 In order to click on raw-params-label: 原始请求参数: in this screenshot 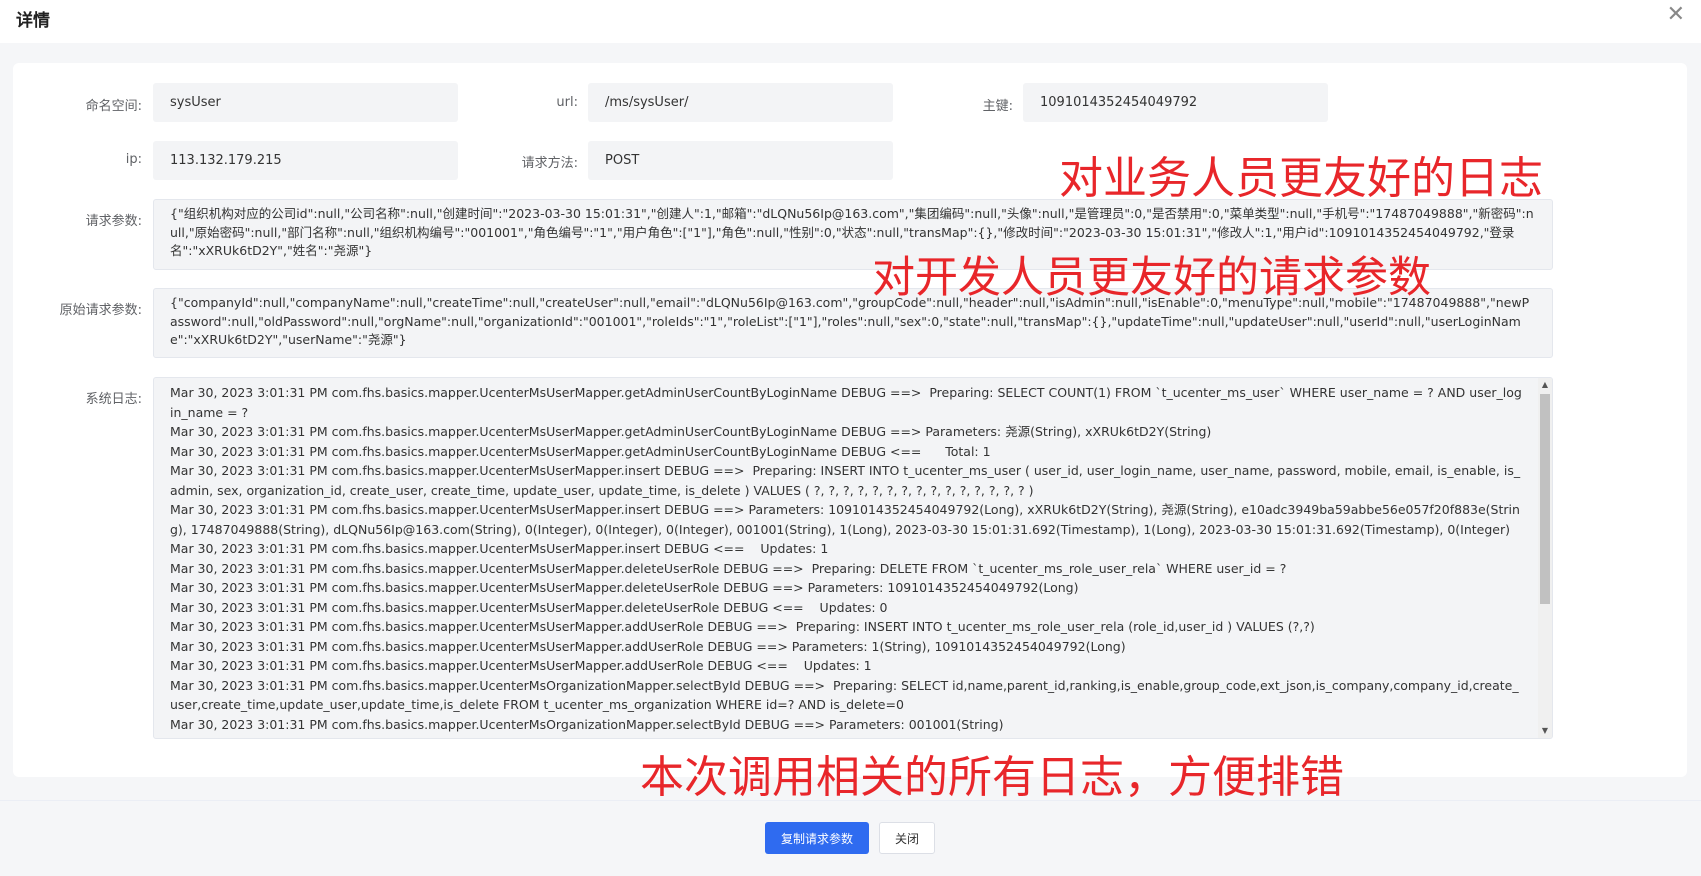, I will do `click(100, 310)`.